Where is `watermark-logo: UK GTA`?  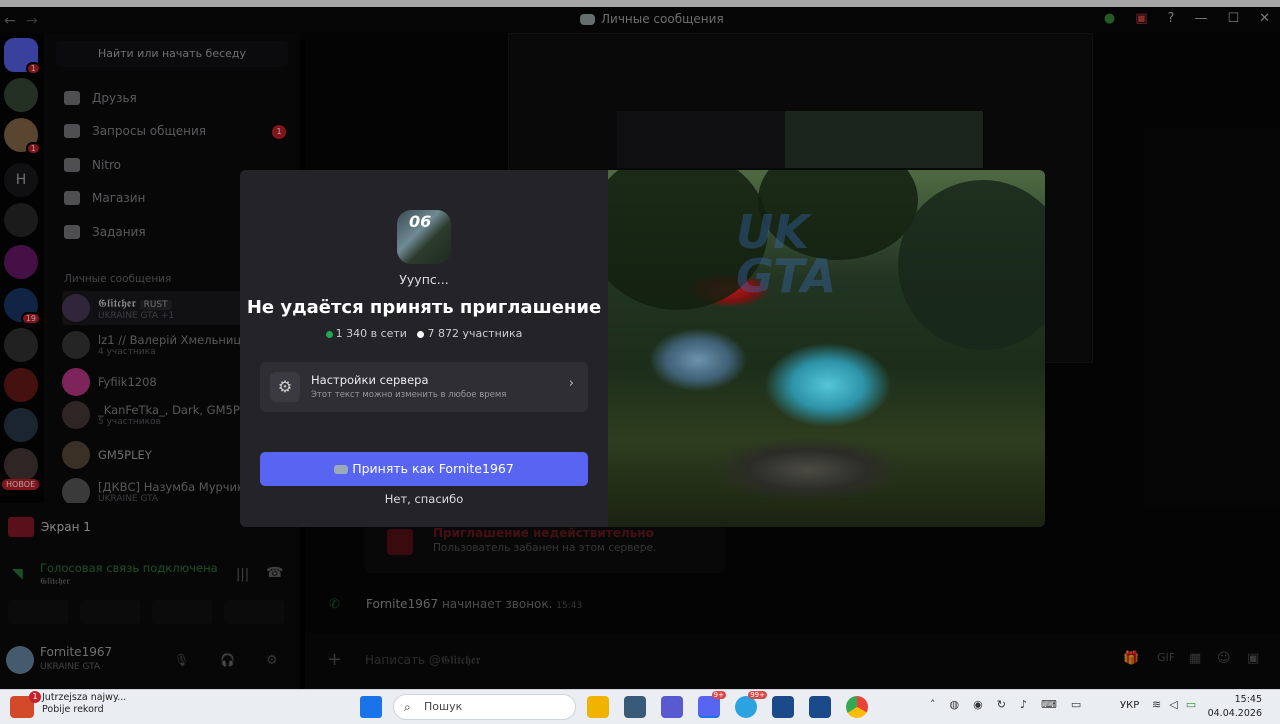 watermark-logo: UK GTA is located at coordinates (786, 254).